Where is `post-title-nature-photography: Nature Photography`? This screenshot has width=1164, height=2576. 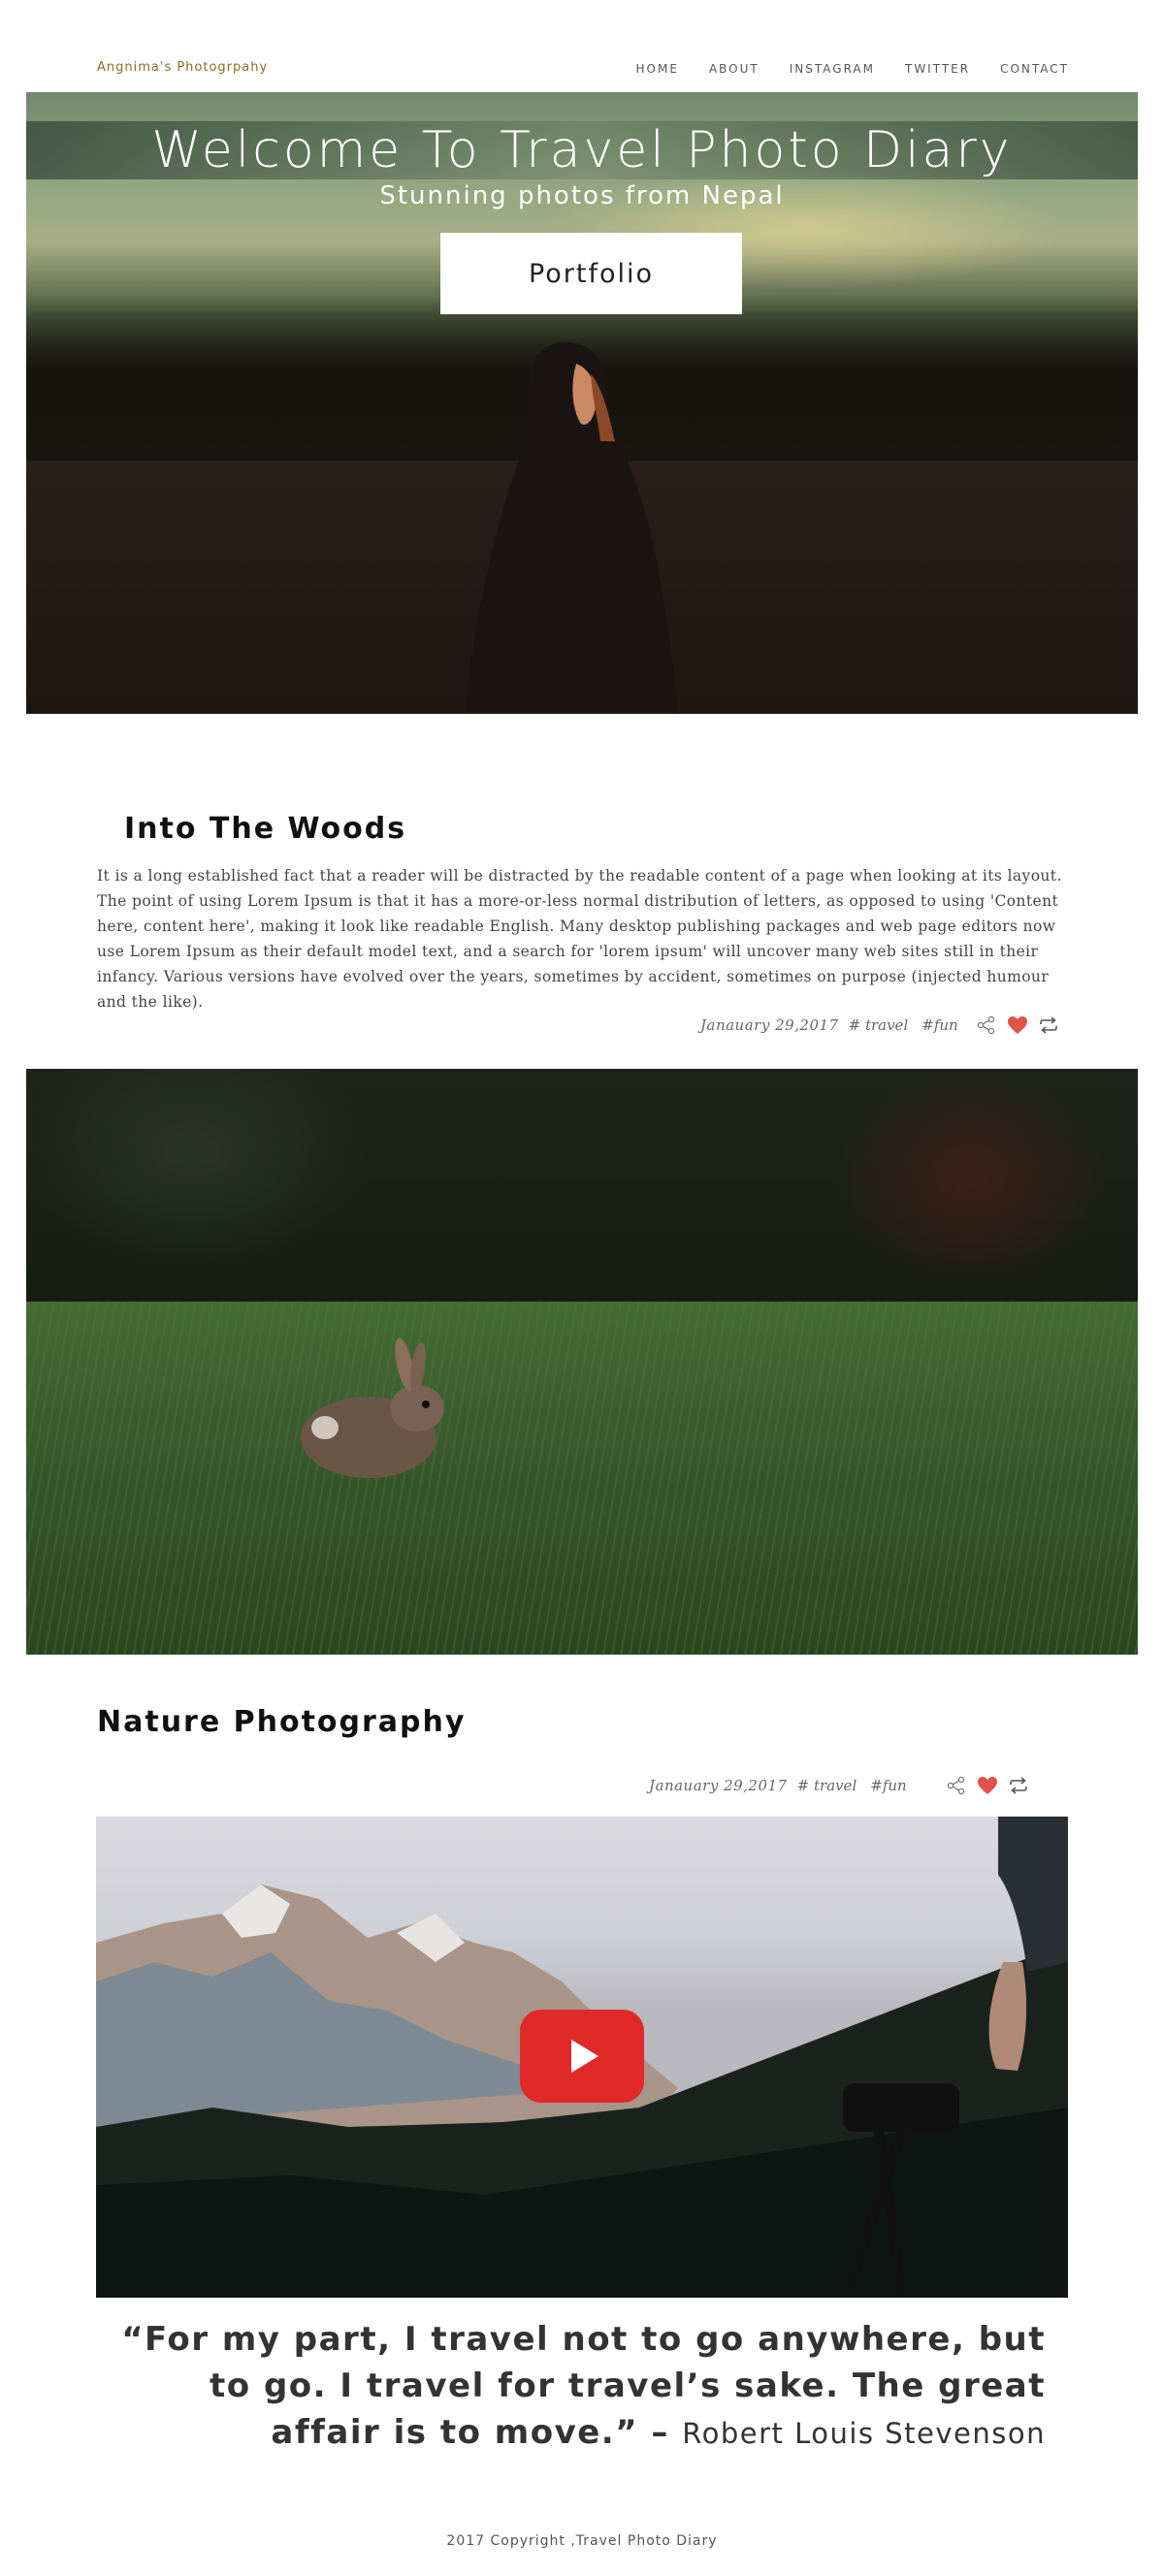
post-title-nature-photography: Nature Photography is located at coordinates (281, 1722).